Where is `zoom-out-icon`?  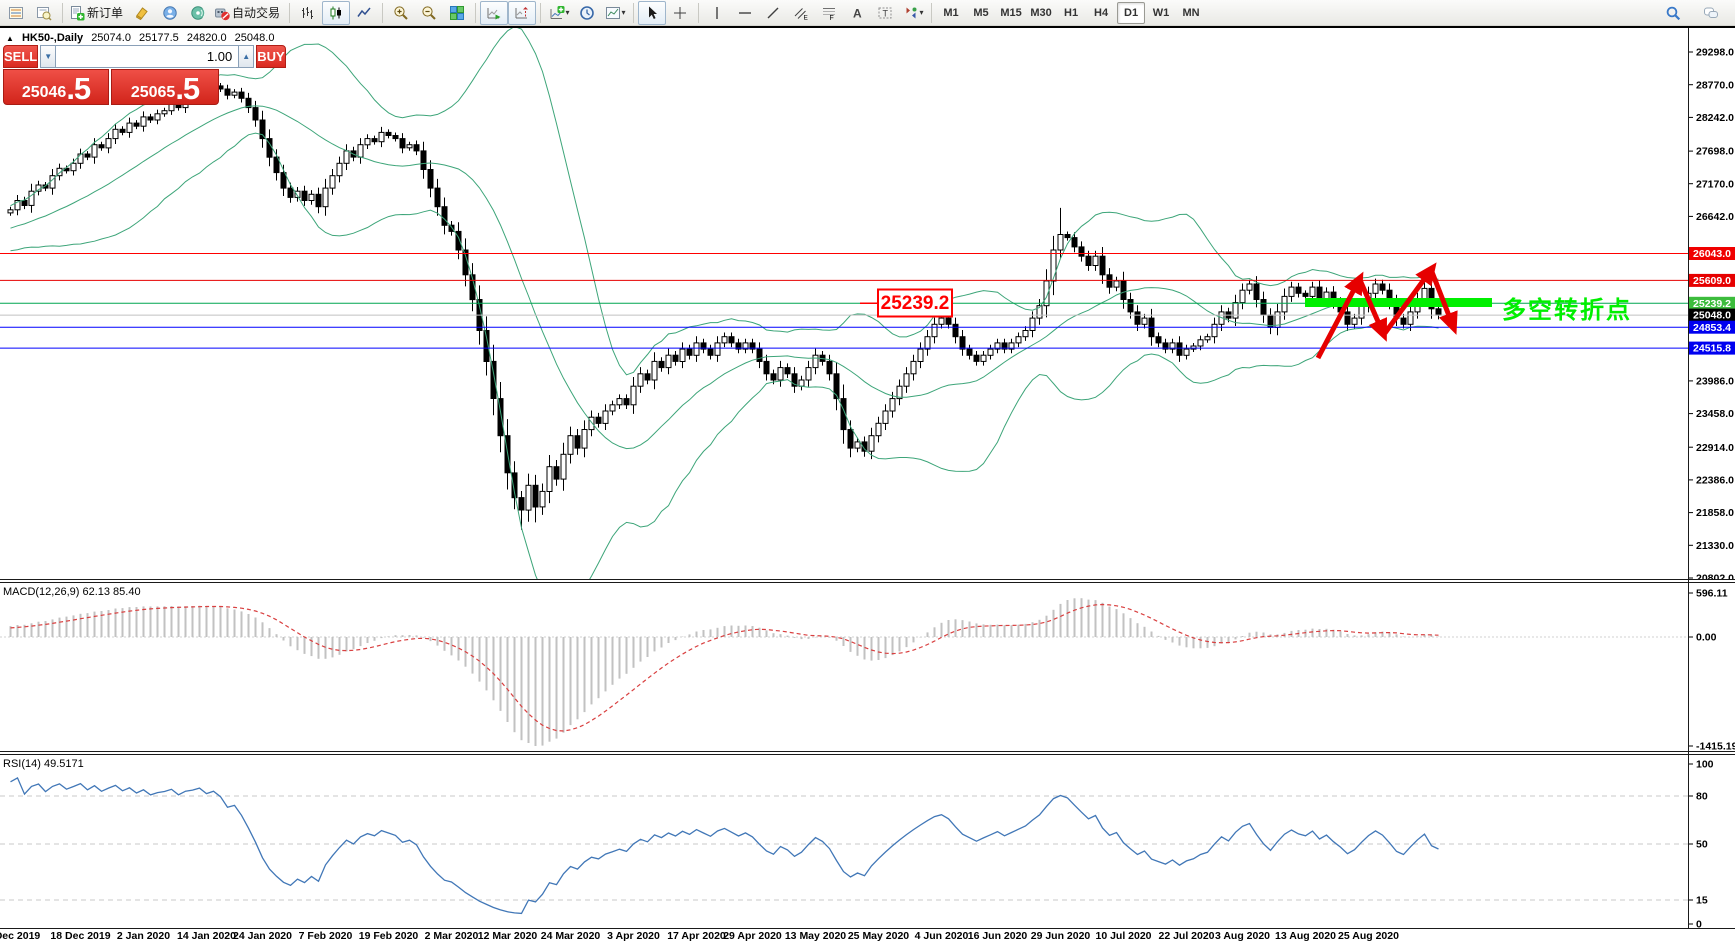 zoom-out-icon is located at coordinates (429, 12).